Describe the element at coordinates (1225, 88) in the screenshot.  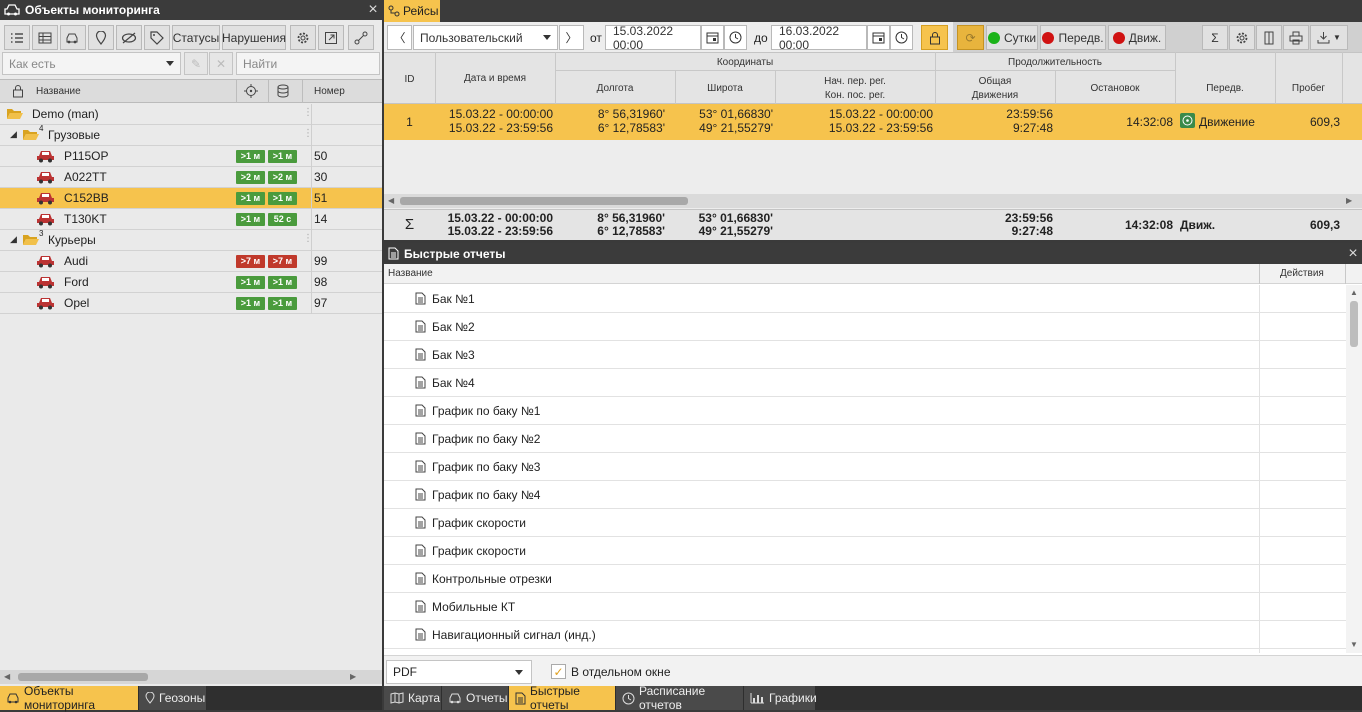
I see `col-transfer: Передв.` at that location.